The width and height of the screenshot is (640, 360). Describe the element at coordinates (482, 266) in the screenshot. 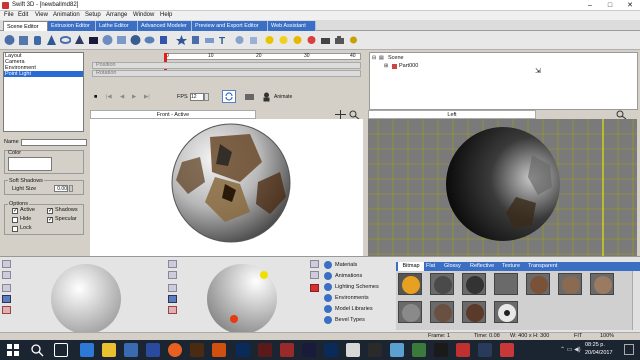

I see `tab-reflective: Reflective` at that location.